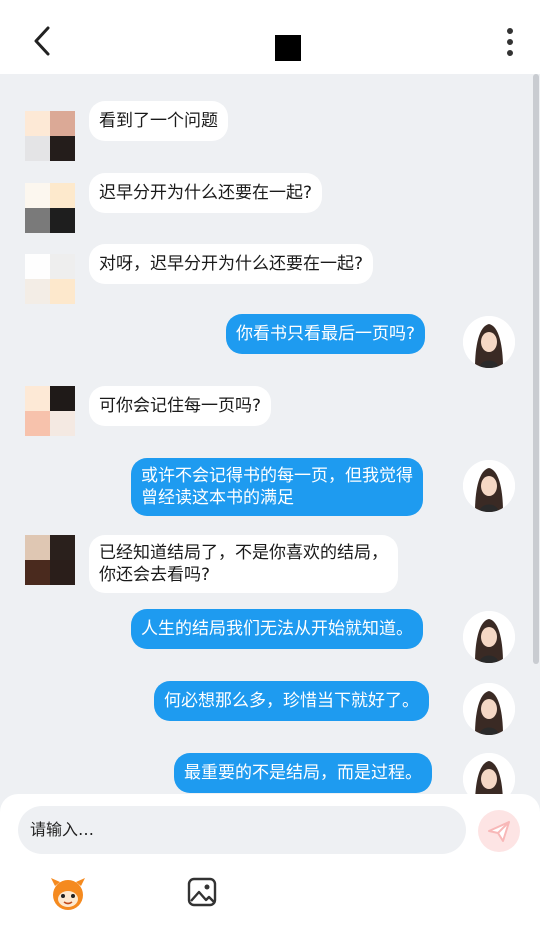 The width and height of the screenshot is (540, 936). I want to click on top-bar, so click(270, 37).